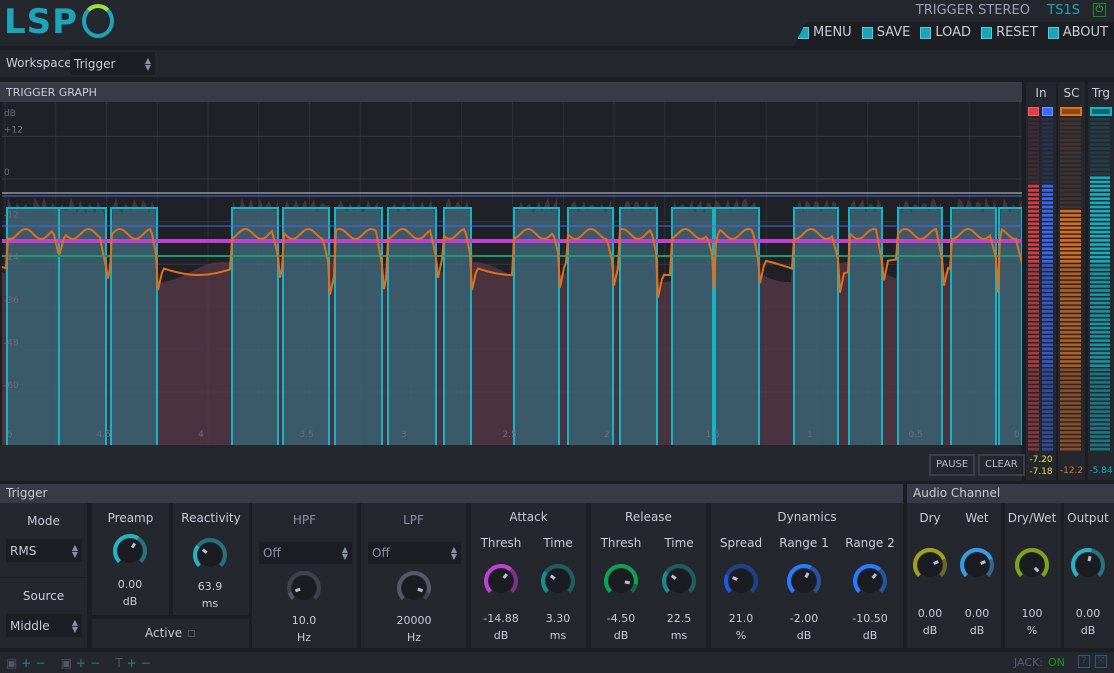 This screenshot has height=673, width=1114. Describe the element at coordinates (1101, 111) in the screenshot. I see `trg-button` at that location.